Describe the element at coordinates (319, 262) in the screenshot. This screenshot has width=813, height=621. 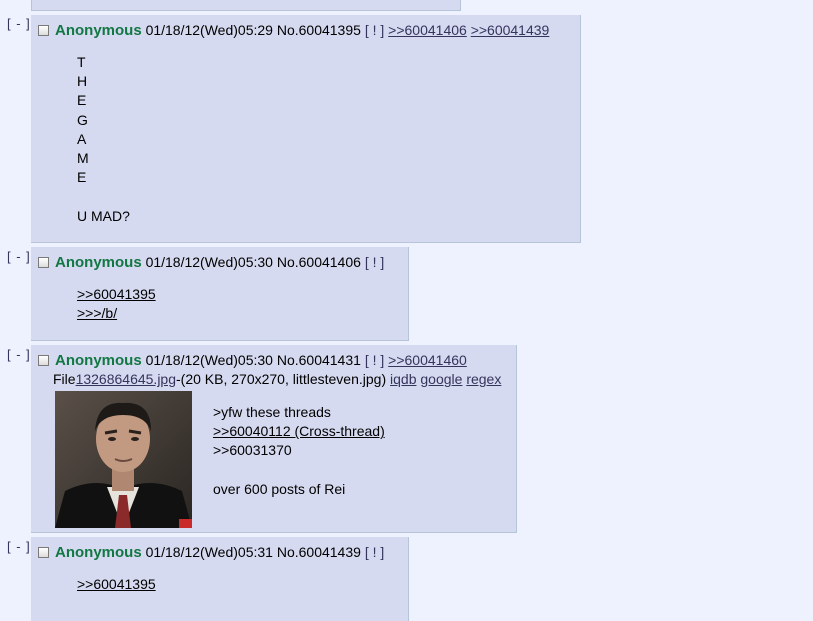
I see `post-number: No.60041406` at that location.